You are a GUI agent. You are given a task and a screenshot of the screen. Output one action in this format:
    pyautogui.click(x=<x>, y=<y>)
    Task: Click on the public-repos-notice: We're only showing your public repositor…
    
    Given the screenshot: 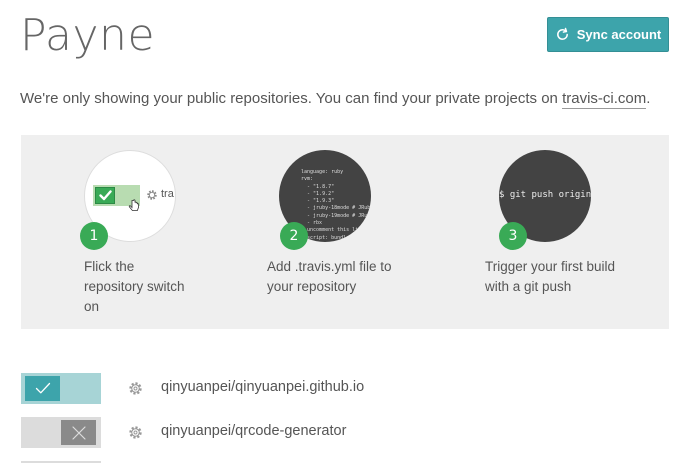 What is the action you would take?
    pyautogui.click(x=335, y=99)
    